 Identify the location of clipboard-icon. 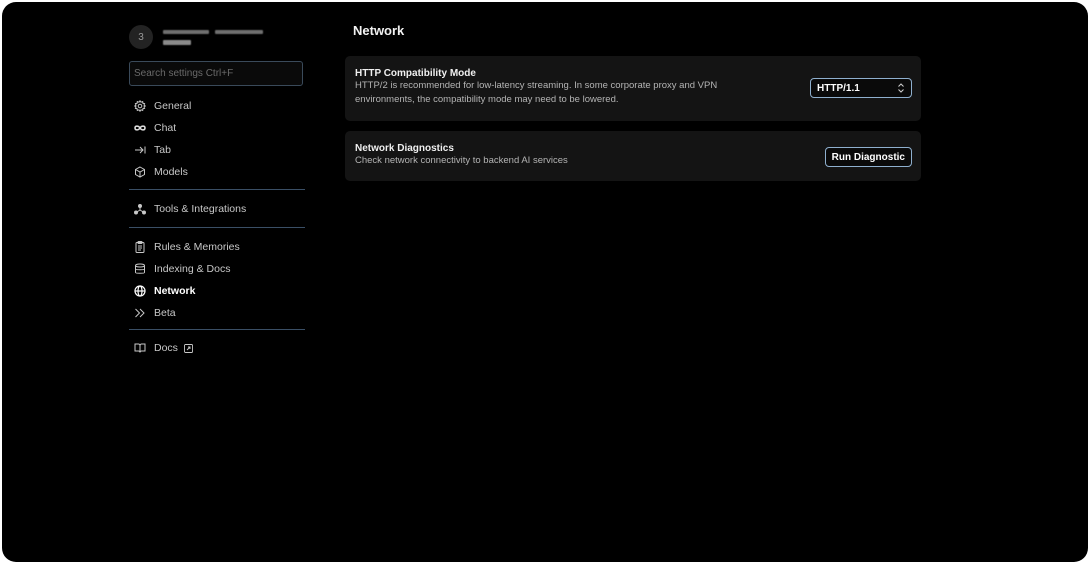
(140, 247).